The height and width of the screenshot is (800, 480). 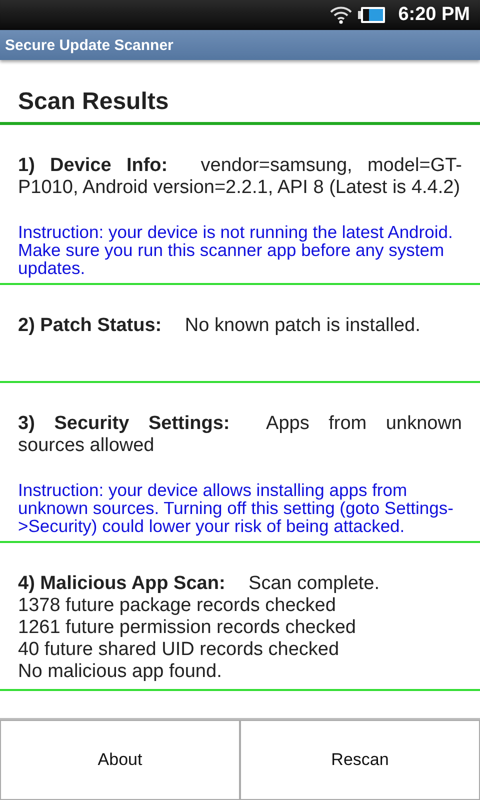 What do you see at coordinates (341, 15) in the screenshot?
I see `wifi-icon` at bounding box center [341, 15].